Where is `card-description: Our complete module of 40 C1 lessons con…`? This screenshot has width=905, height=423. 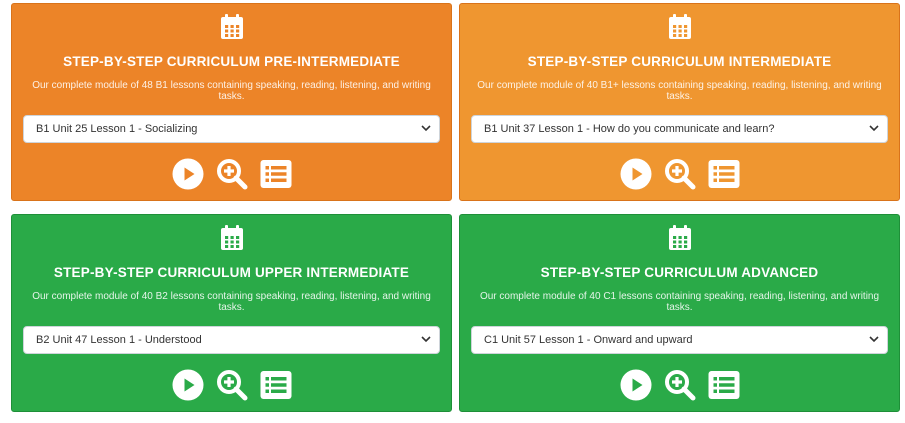 card-description: Our complete module of 40 C1 lessons con… is located at coordinates (679, 302).